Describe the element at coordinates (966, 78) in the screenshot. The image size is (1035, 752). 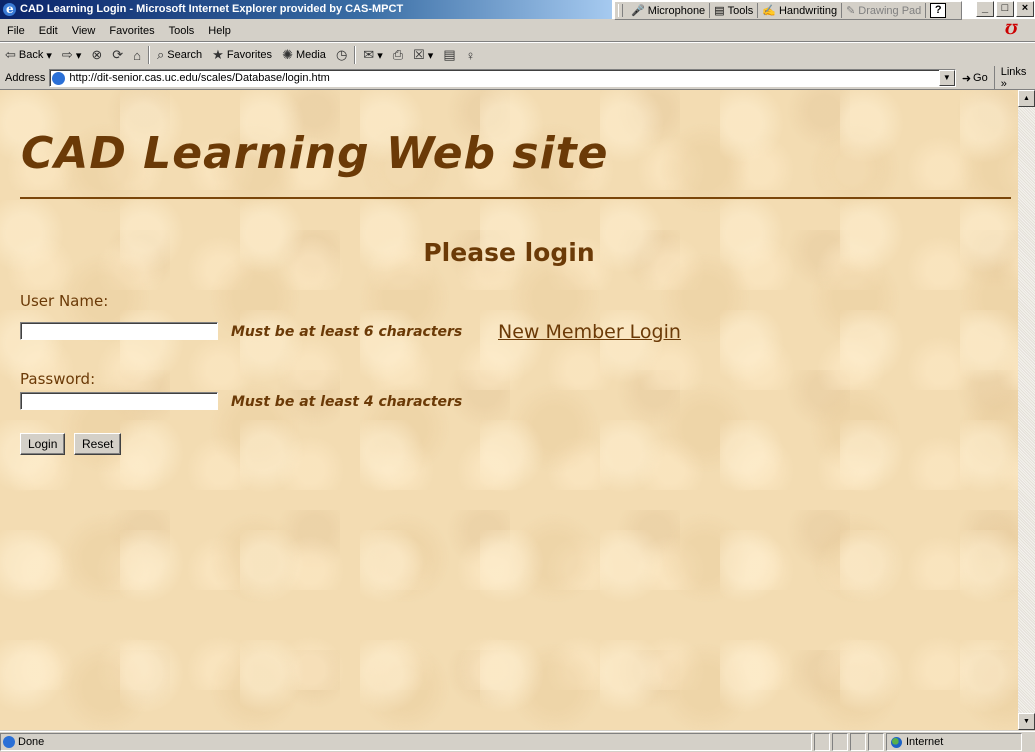
I see `go-arrow-icon: ➜` at that location.